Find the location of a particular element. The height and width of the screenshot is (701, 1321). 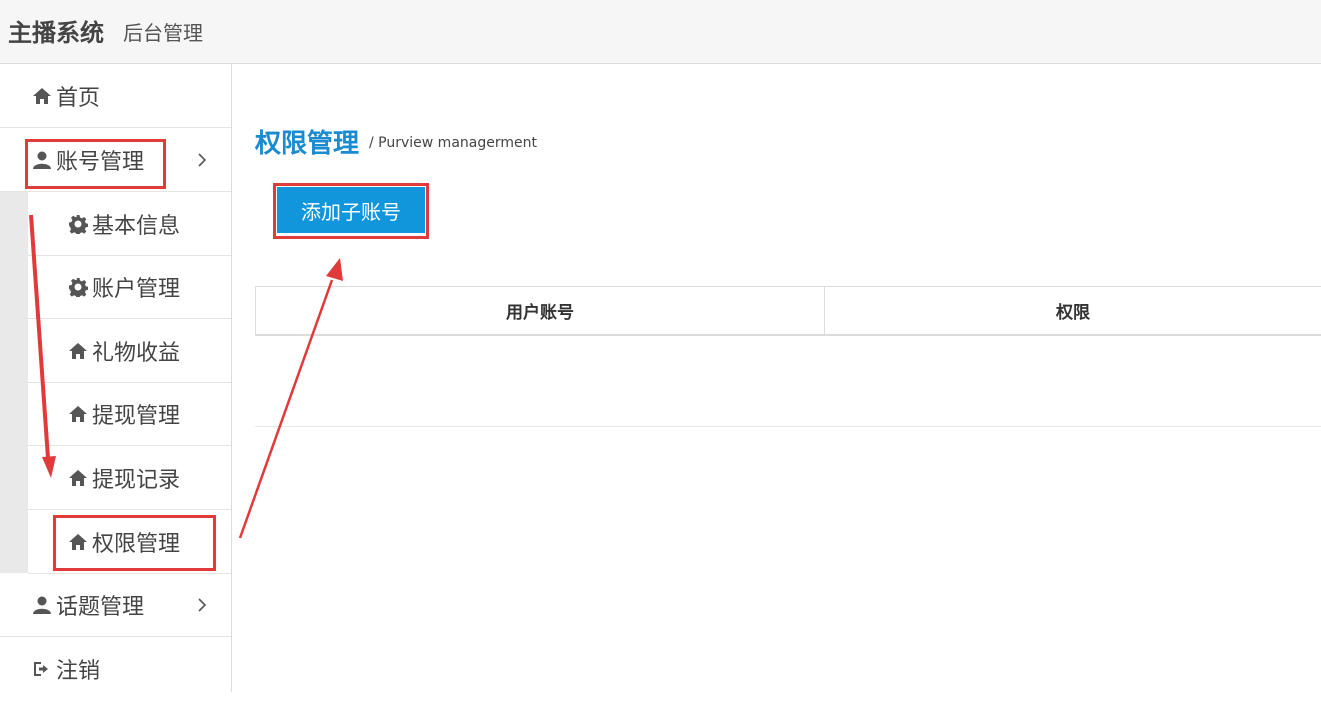

sidebar-item-logout: 注销 is located at coordinates (115, 669).